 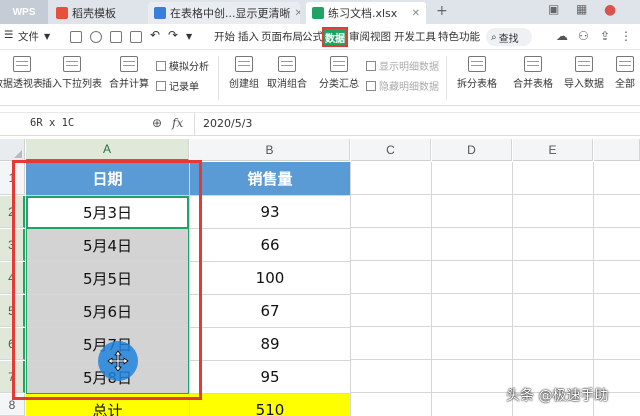 What do you see at coordinates (12, 178) in the screenshot?
I see `row-header: 1` at bounding box center [12, 178].